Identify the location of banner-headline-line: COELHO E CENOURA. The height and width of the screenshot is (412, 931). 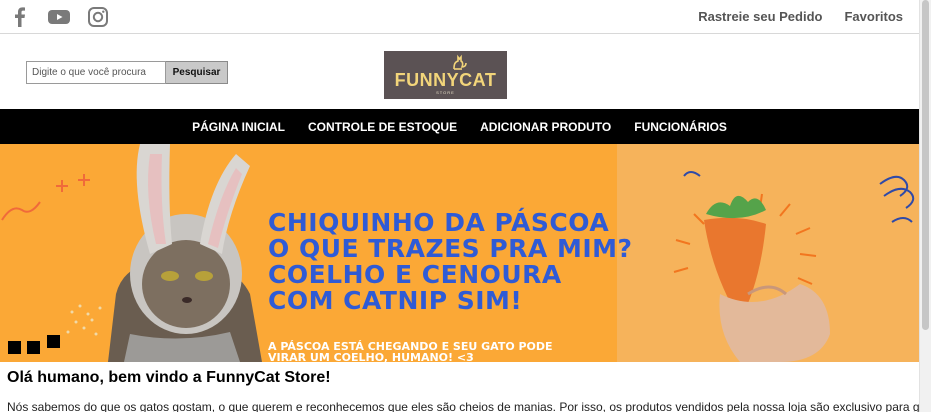
(415, 274).